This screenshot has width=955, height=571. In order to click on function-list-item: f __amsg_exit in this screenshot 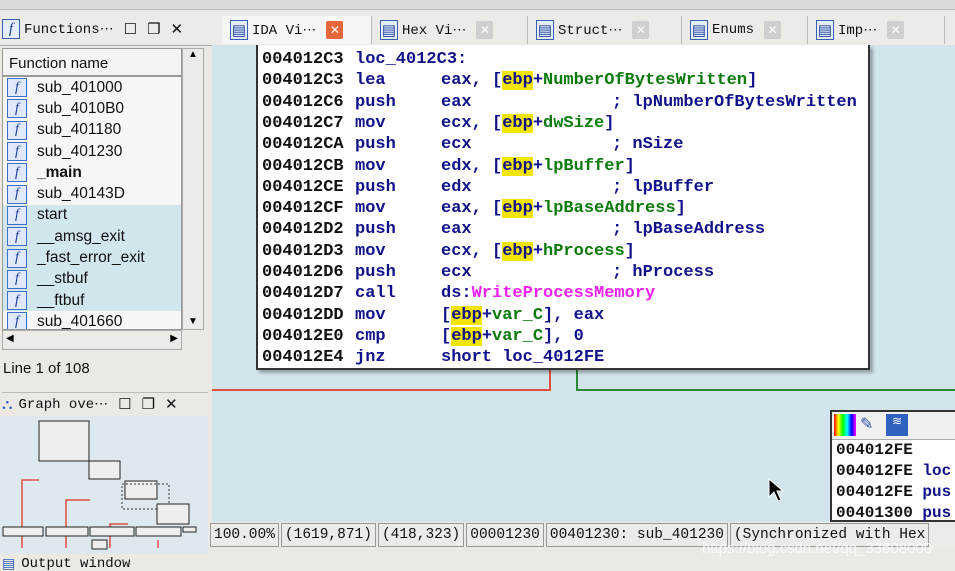, I will do `click(92, 237)`.